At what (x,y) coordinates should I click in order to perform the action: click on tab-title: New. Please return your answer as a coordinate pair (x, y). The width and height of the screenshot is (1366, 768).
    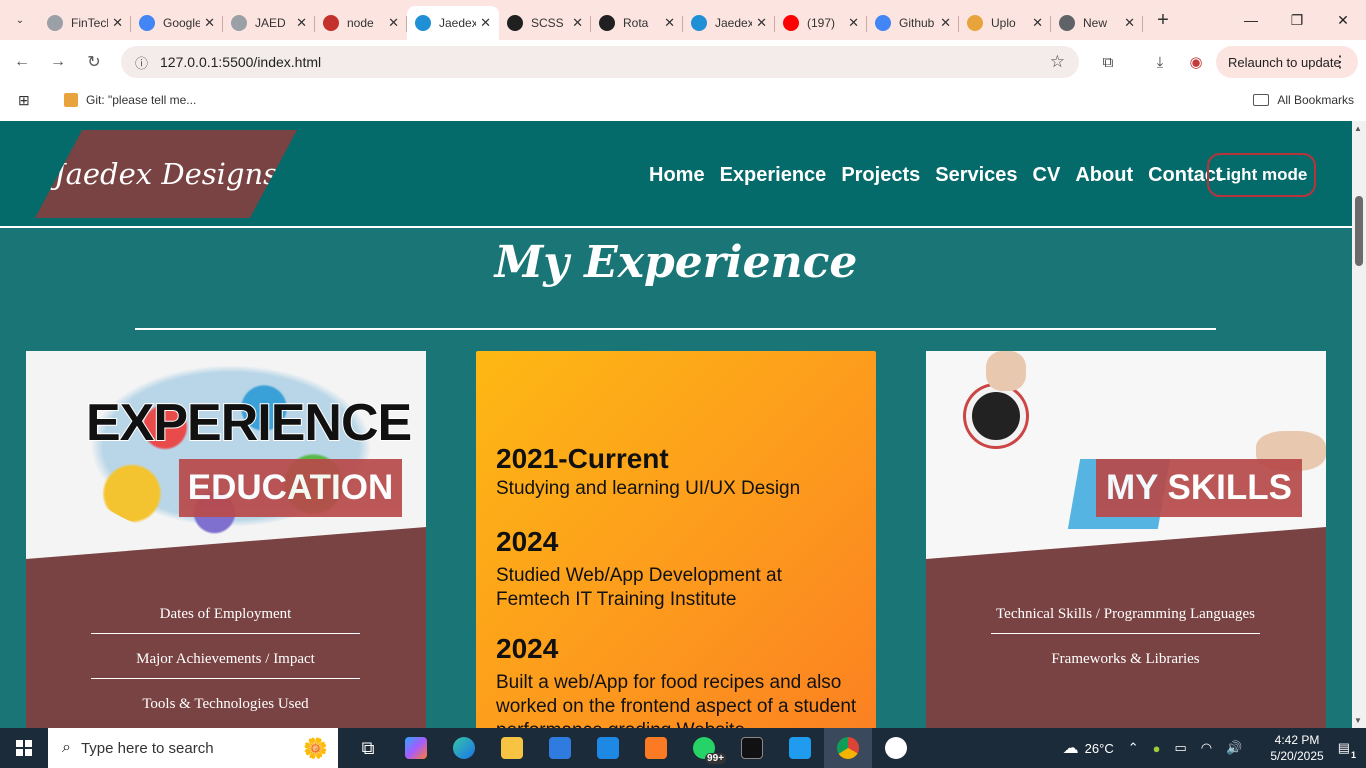
    Looking at the image, I should click on (1095, 23).